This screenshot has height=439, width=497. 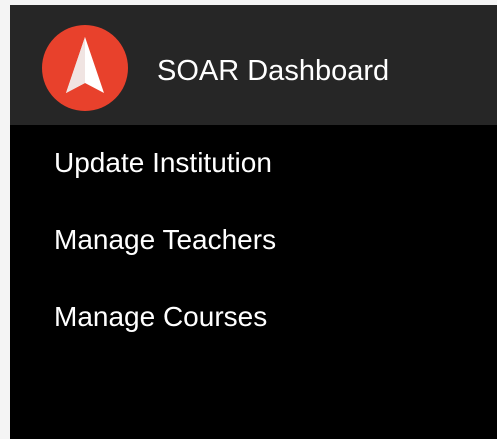 I want to click on menu-item-label: Update Institution, so click(x=163, y=162).